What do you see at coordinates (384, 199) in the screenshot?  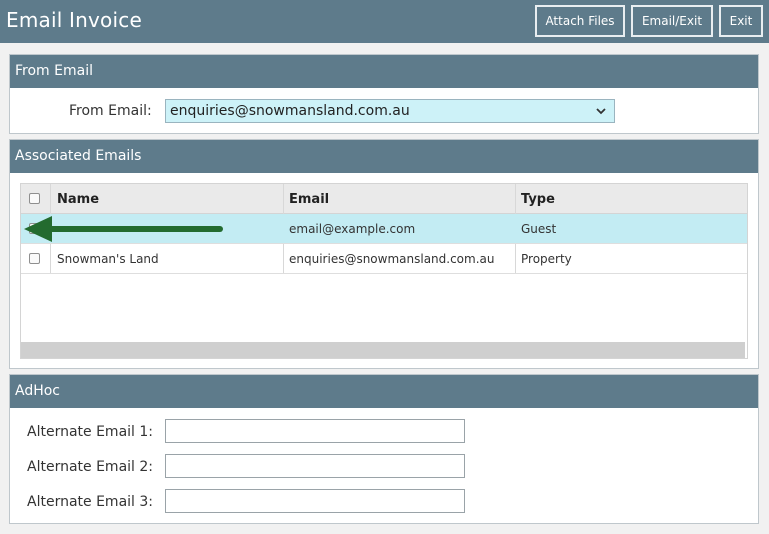 I see `table-header: Name Email Type` at bounding box center [384, 199].